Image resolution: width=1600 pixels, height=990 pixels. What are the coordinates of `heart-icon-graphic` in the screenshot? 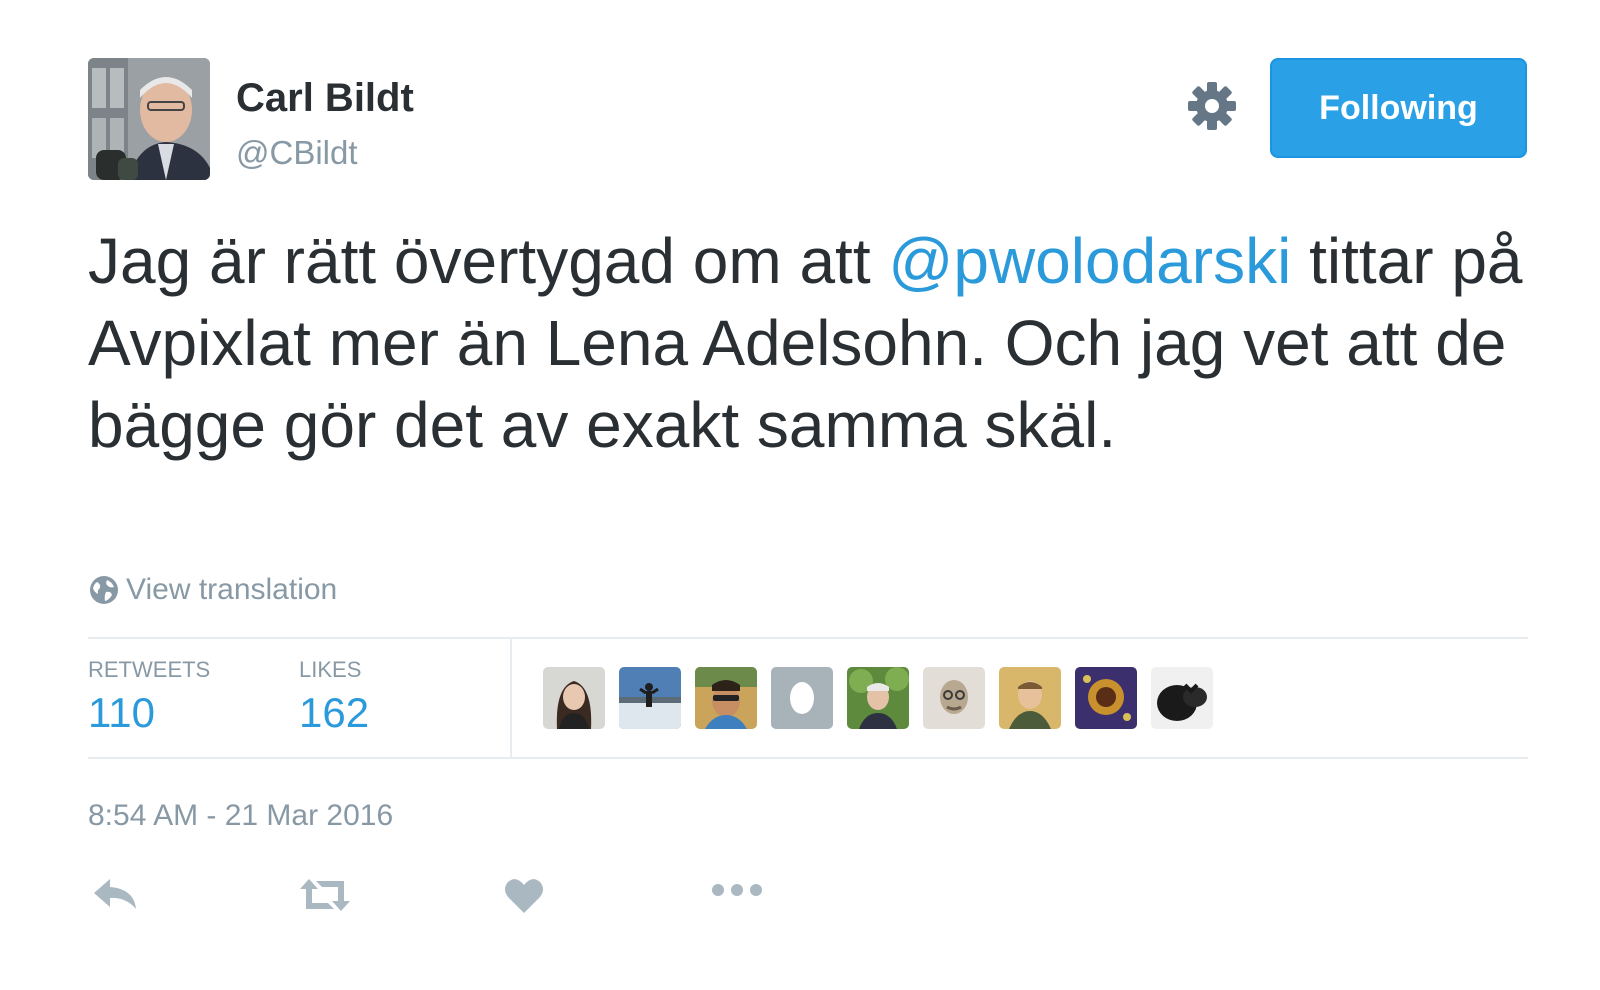 It's located at (524, 896).